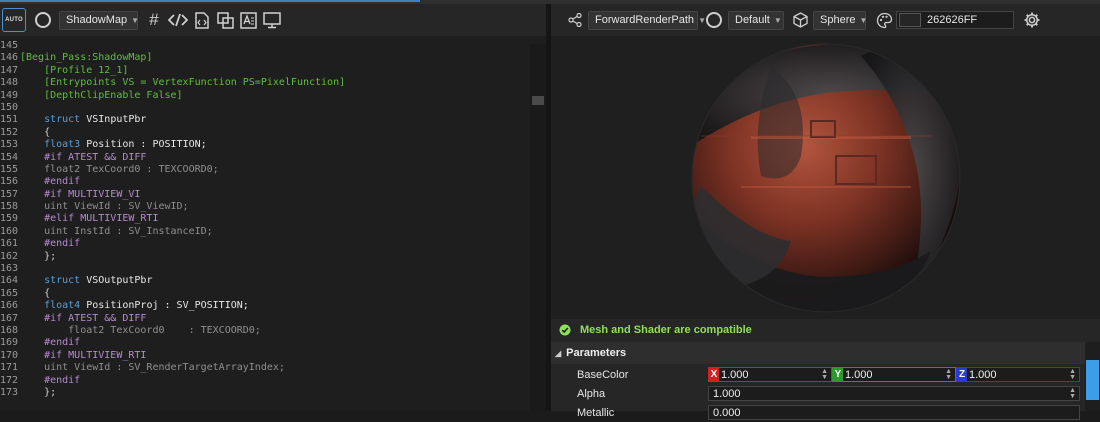 The width and height of the screenshot is (1100, 422). What do you see at coordinates (575, 20) in the screenshot?
I see `render-graph-icon` at bounding box center [575, 20].